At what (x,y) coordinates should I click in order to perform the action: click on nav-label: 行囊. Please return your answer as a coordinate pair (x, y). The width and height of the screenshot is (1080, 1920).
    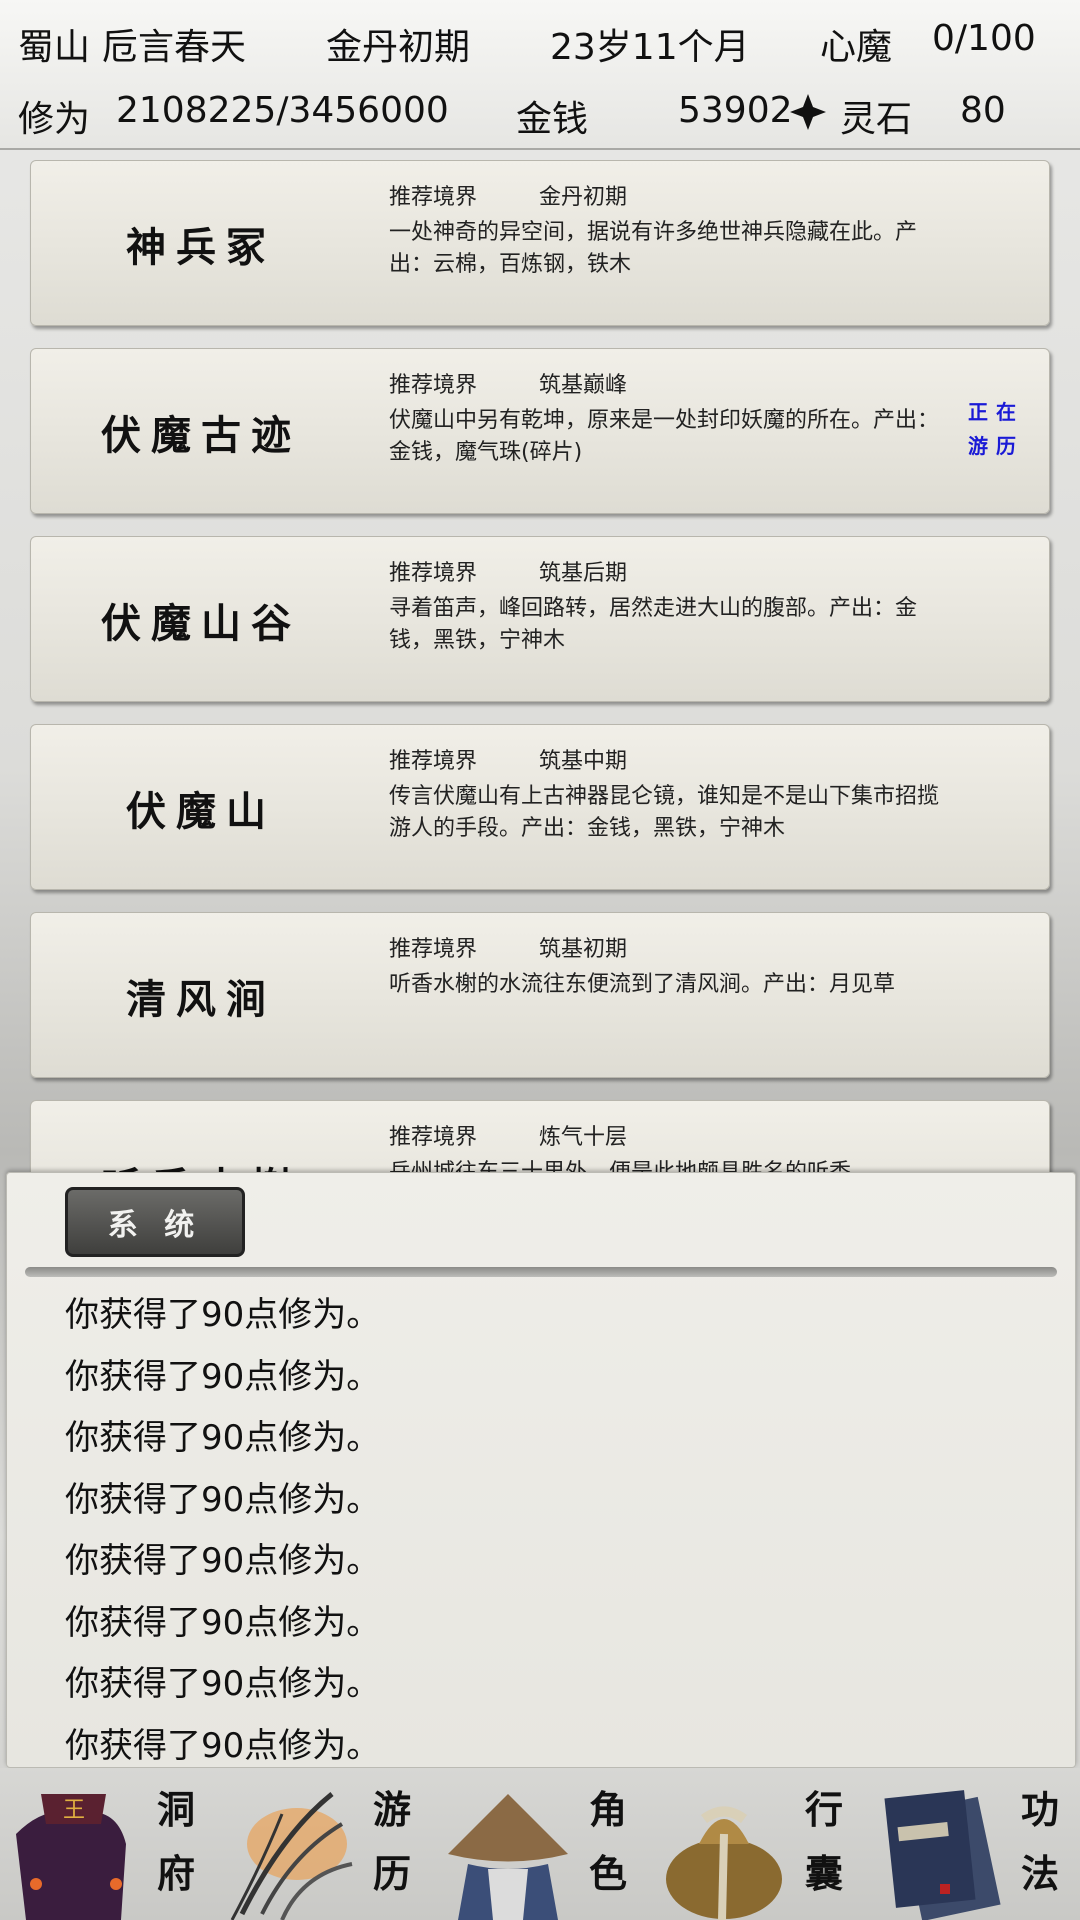
    Looking at the image, I should click on (823, 1841).